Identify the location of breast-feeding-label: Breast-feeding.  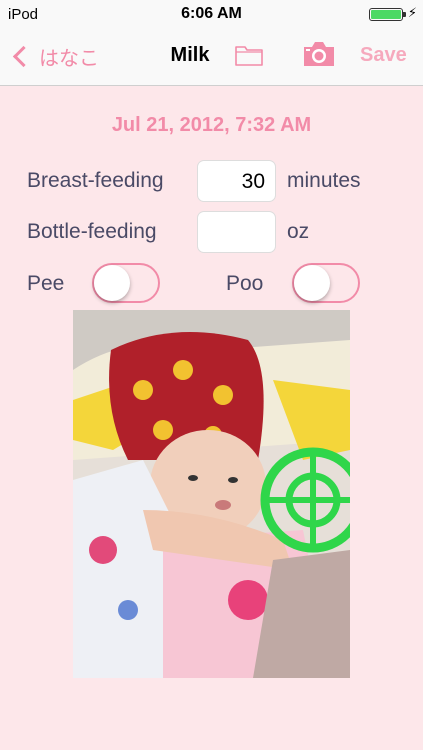
(95, 180).